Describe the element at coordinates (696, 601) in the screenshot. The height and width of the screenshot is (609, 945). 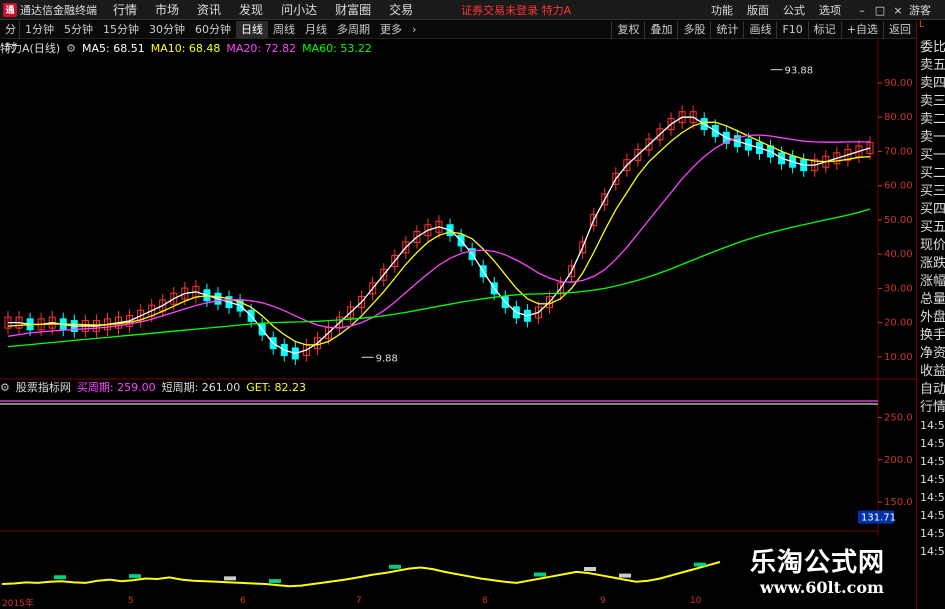
I see `date-tick-label: 10` at that location.